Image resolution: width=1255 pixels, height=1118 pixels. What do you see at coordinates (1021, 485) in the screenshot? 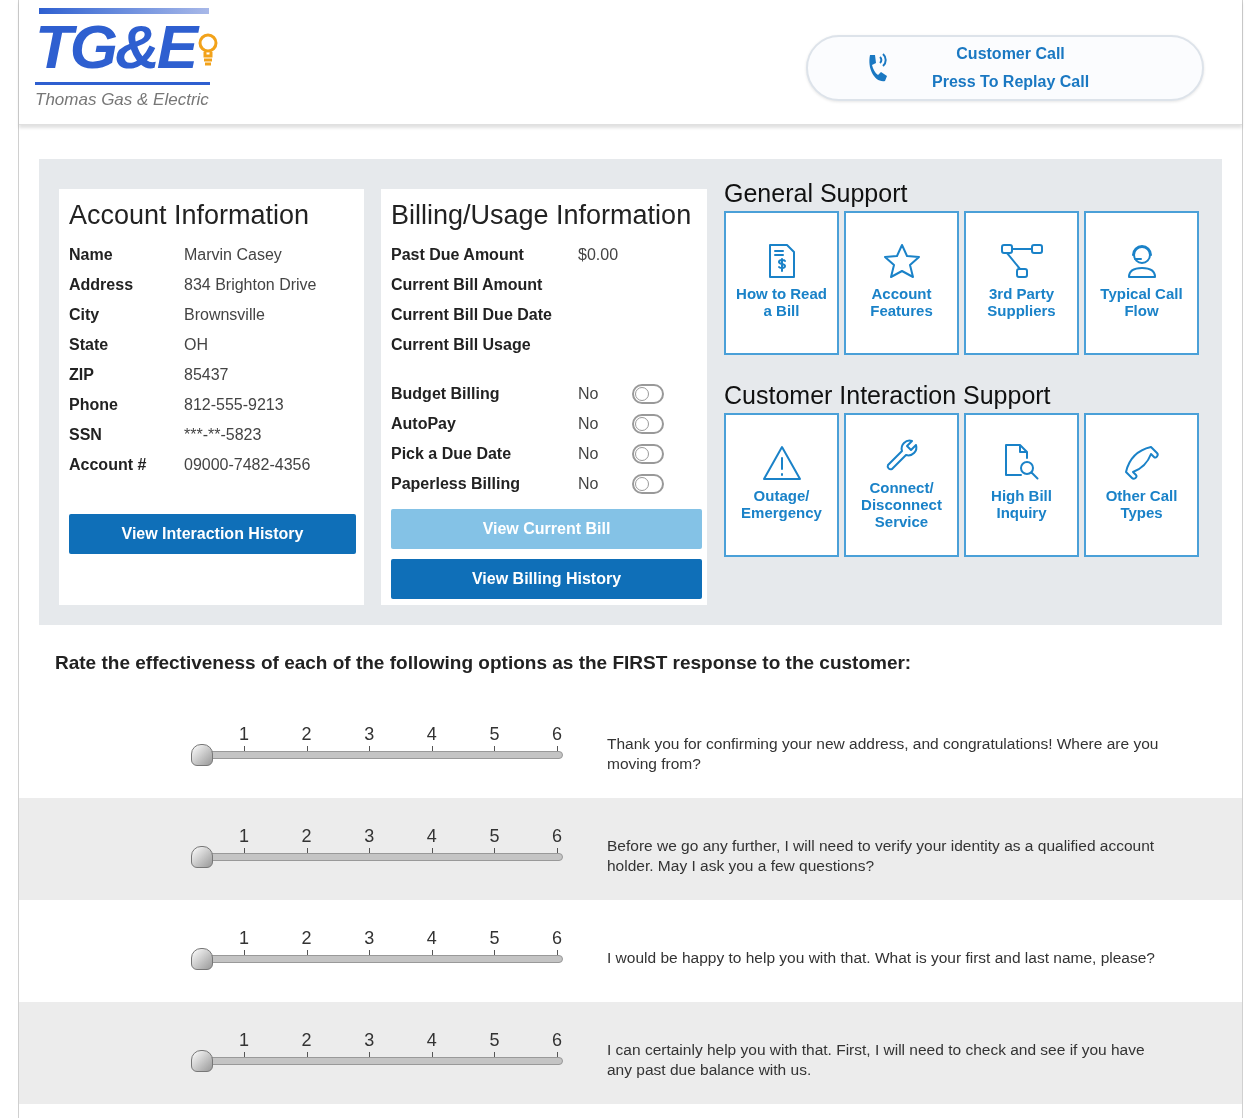
I see `support-tile: High Bill Inquiry` at bounding box center [1021, 485].